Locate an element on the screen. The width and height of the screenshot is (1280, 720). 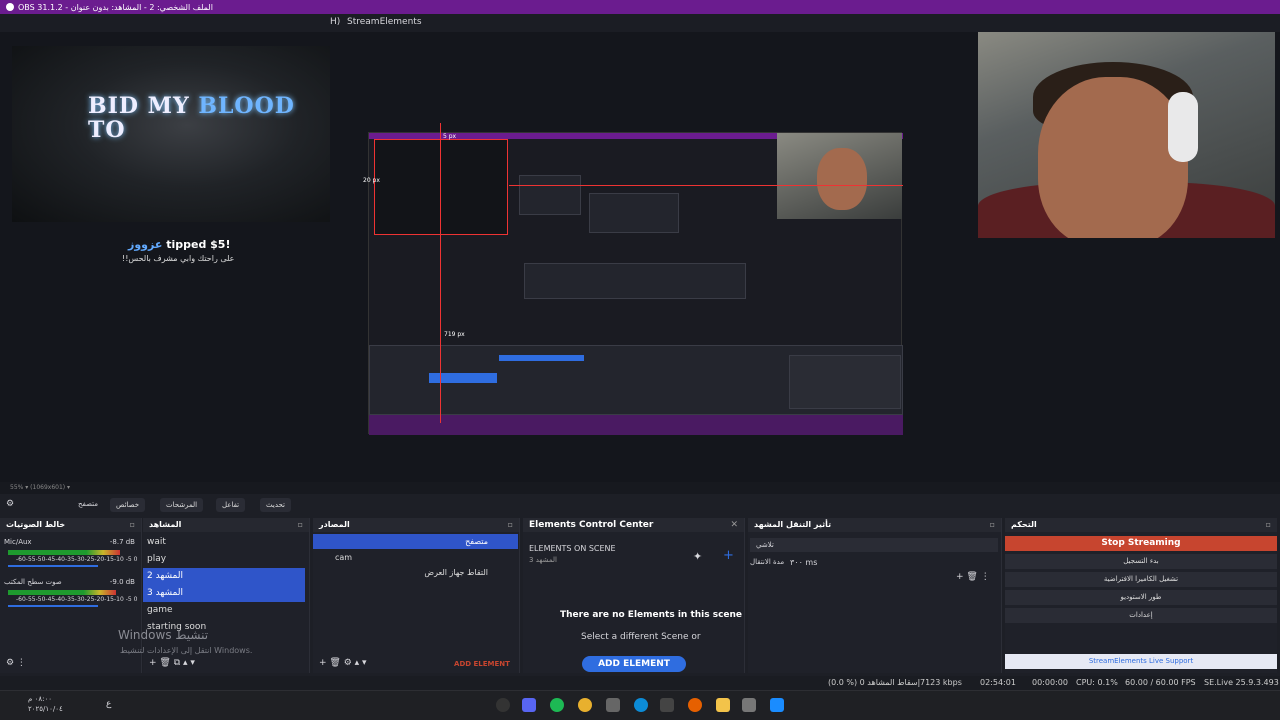
obs-taskbar-icon is located at coordinates (503, 705).